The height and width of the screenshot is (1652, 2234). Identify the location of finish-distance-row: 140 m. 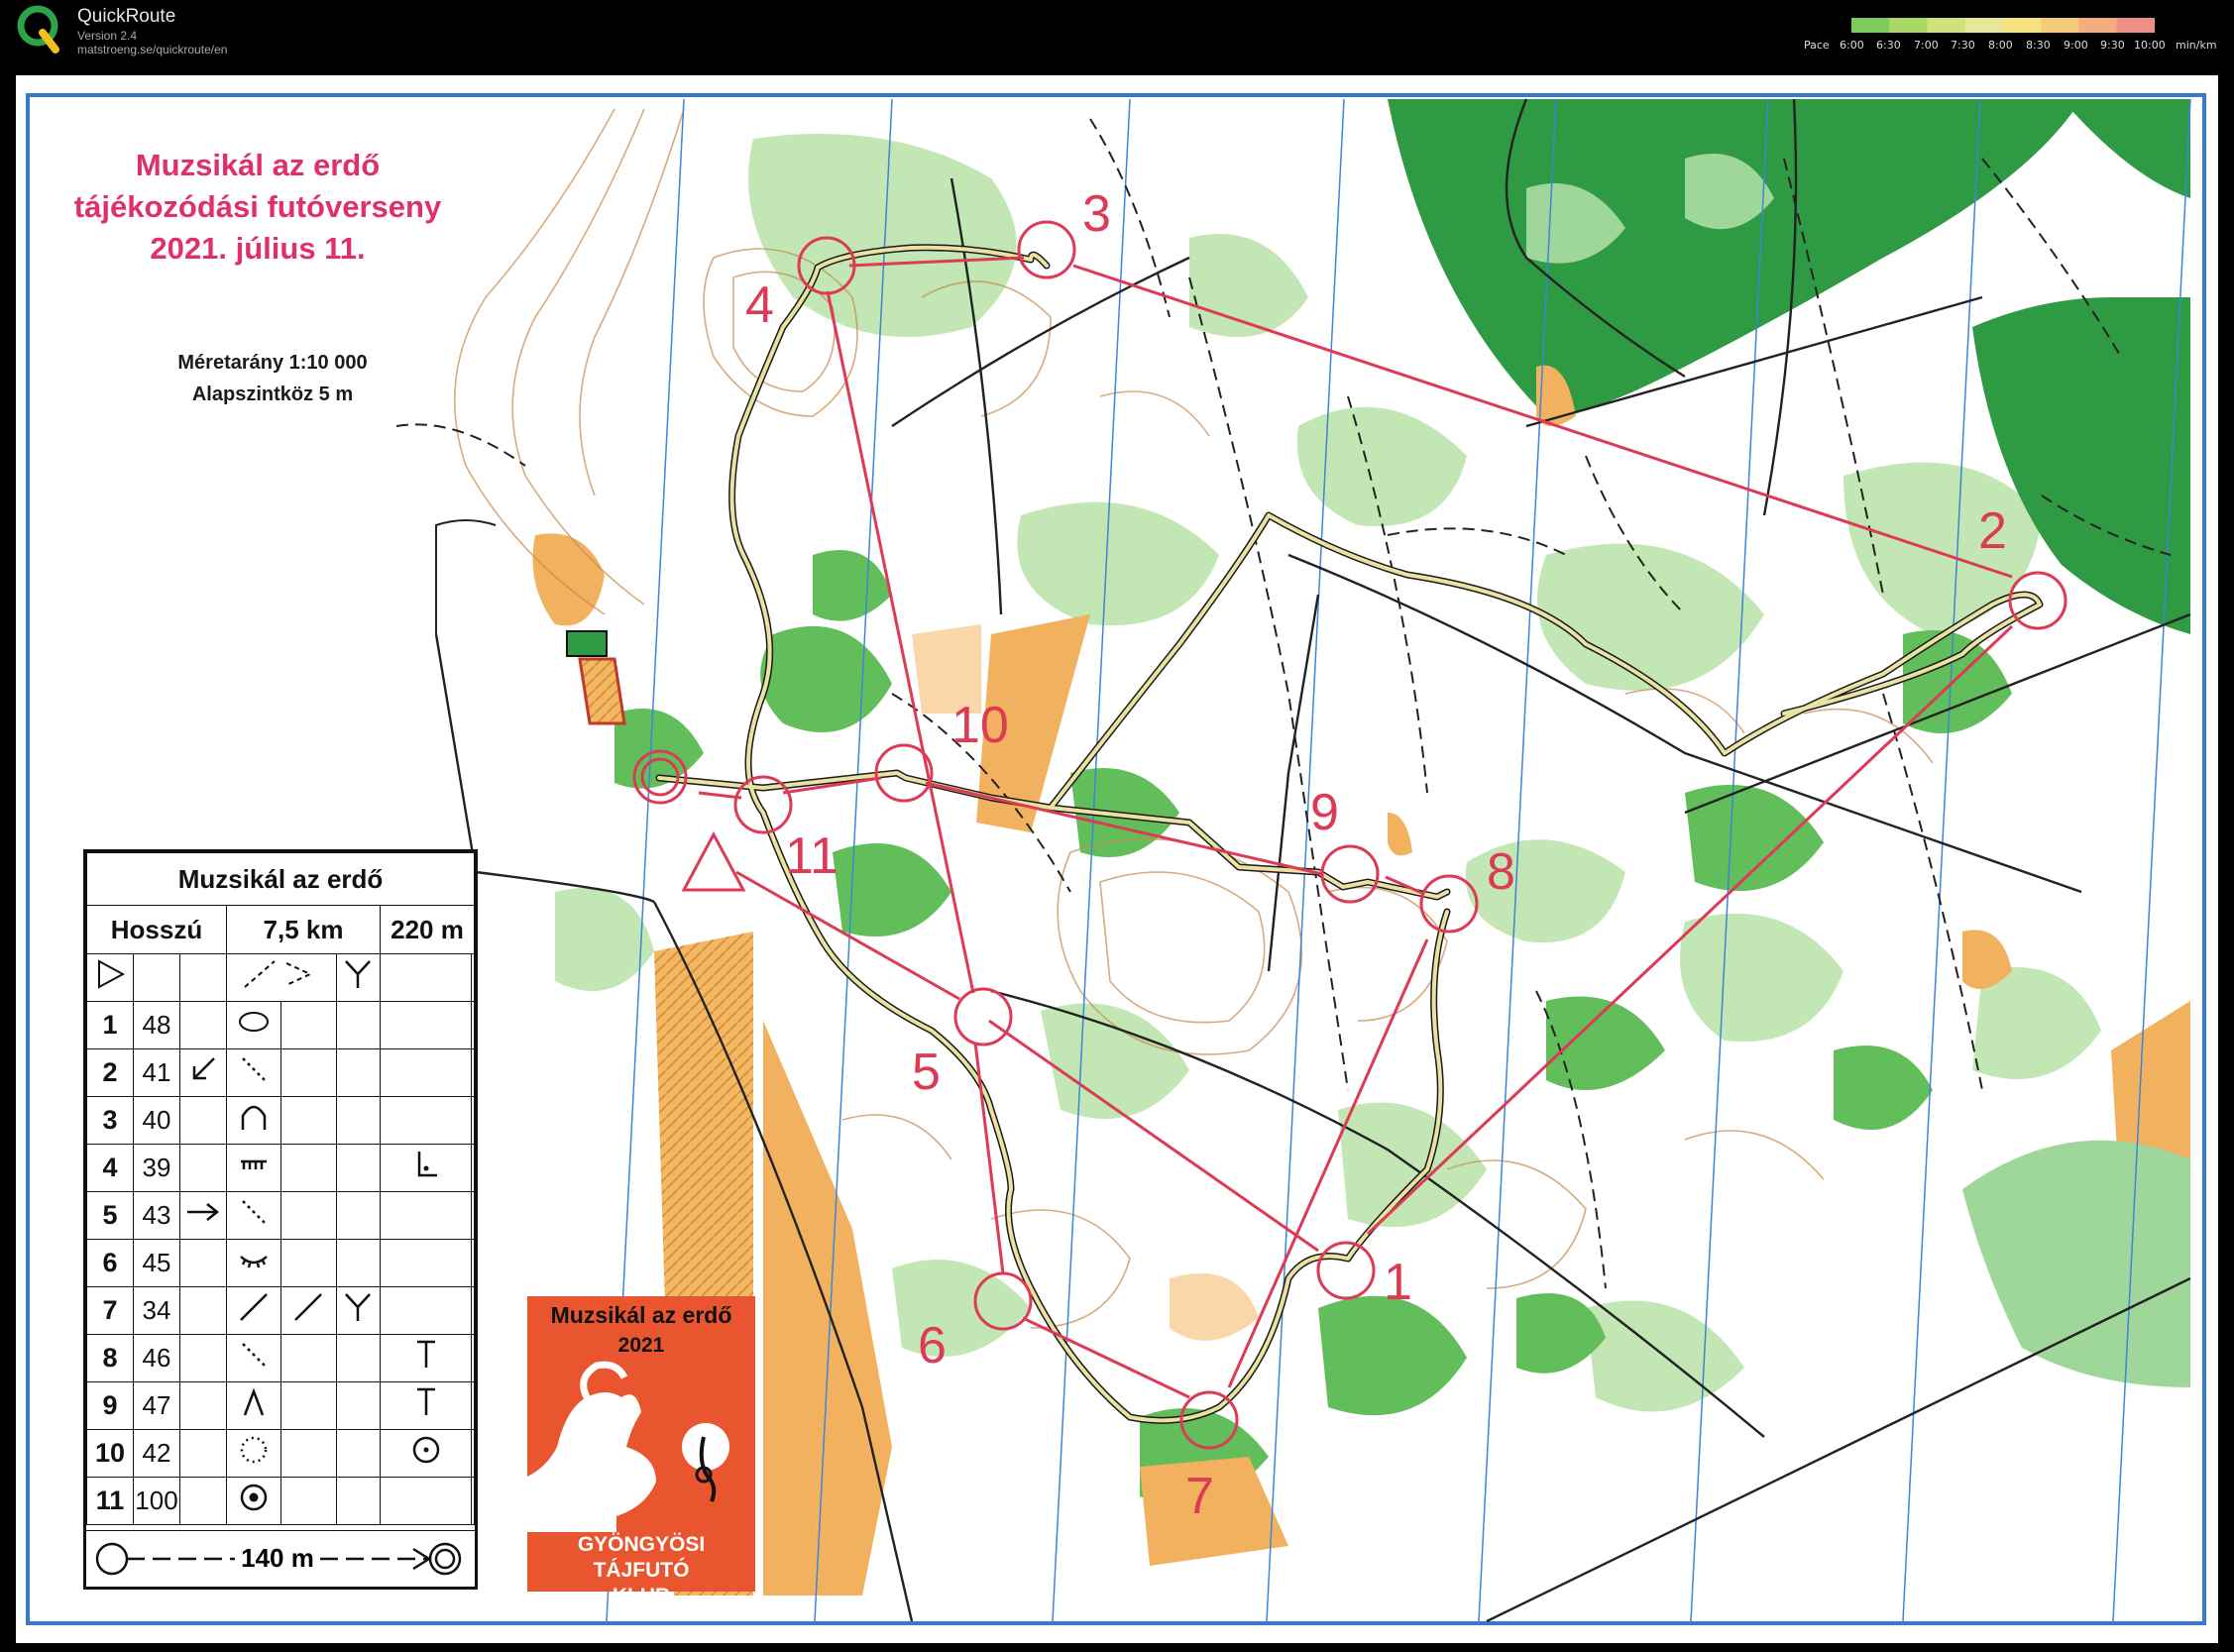
(280, 1558).